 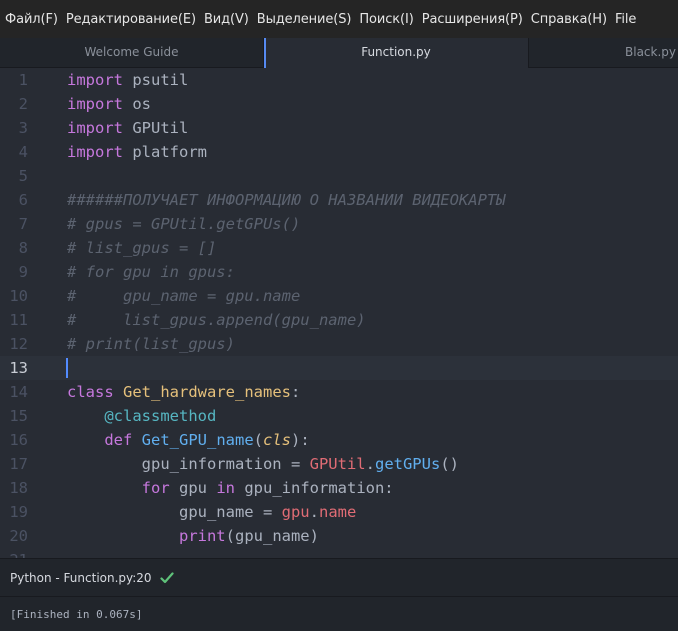 I want to click on code-token: print, so click(x=202, y=536).